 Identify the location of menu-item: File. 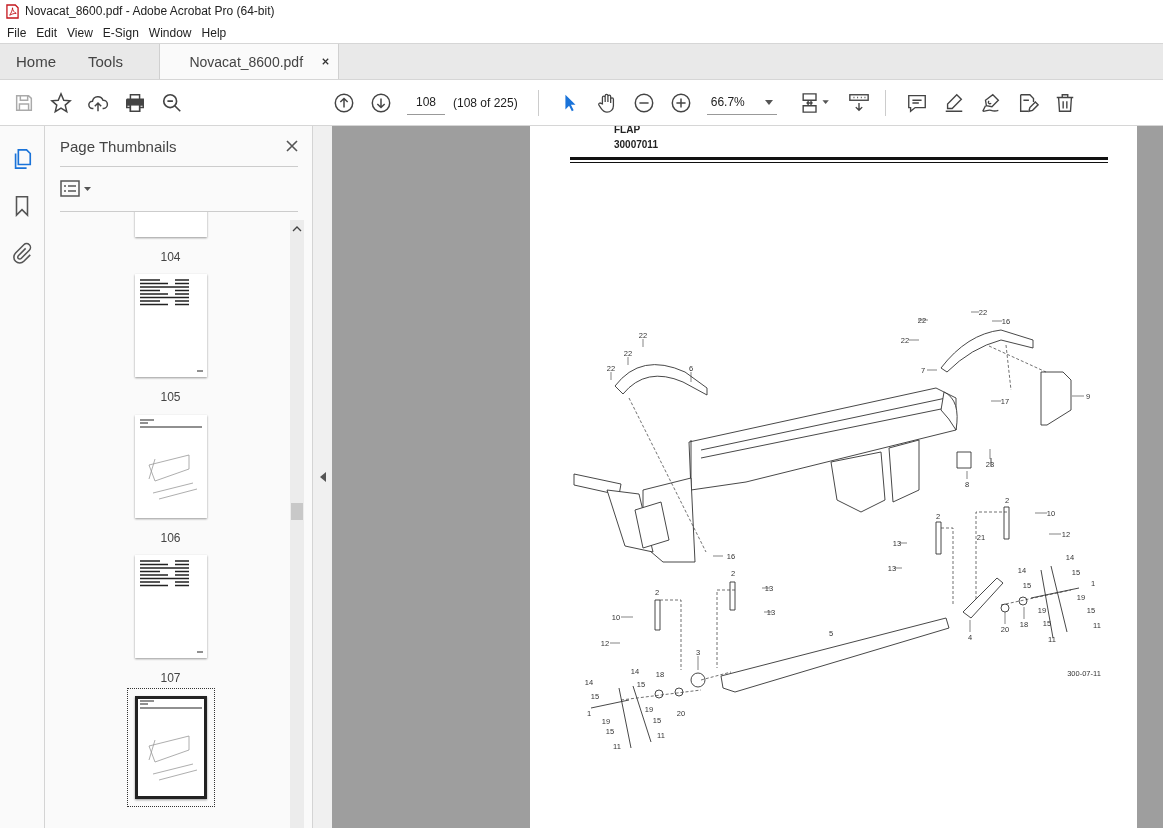
(17, 32).